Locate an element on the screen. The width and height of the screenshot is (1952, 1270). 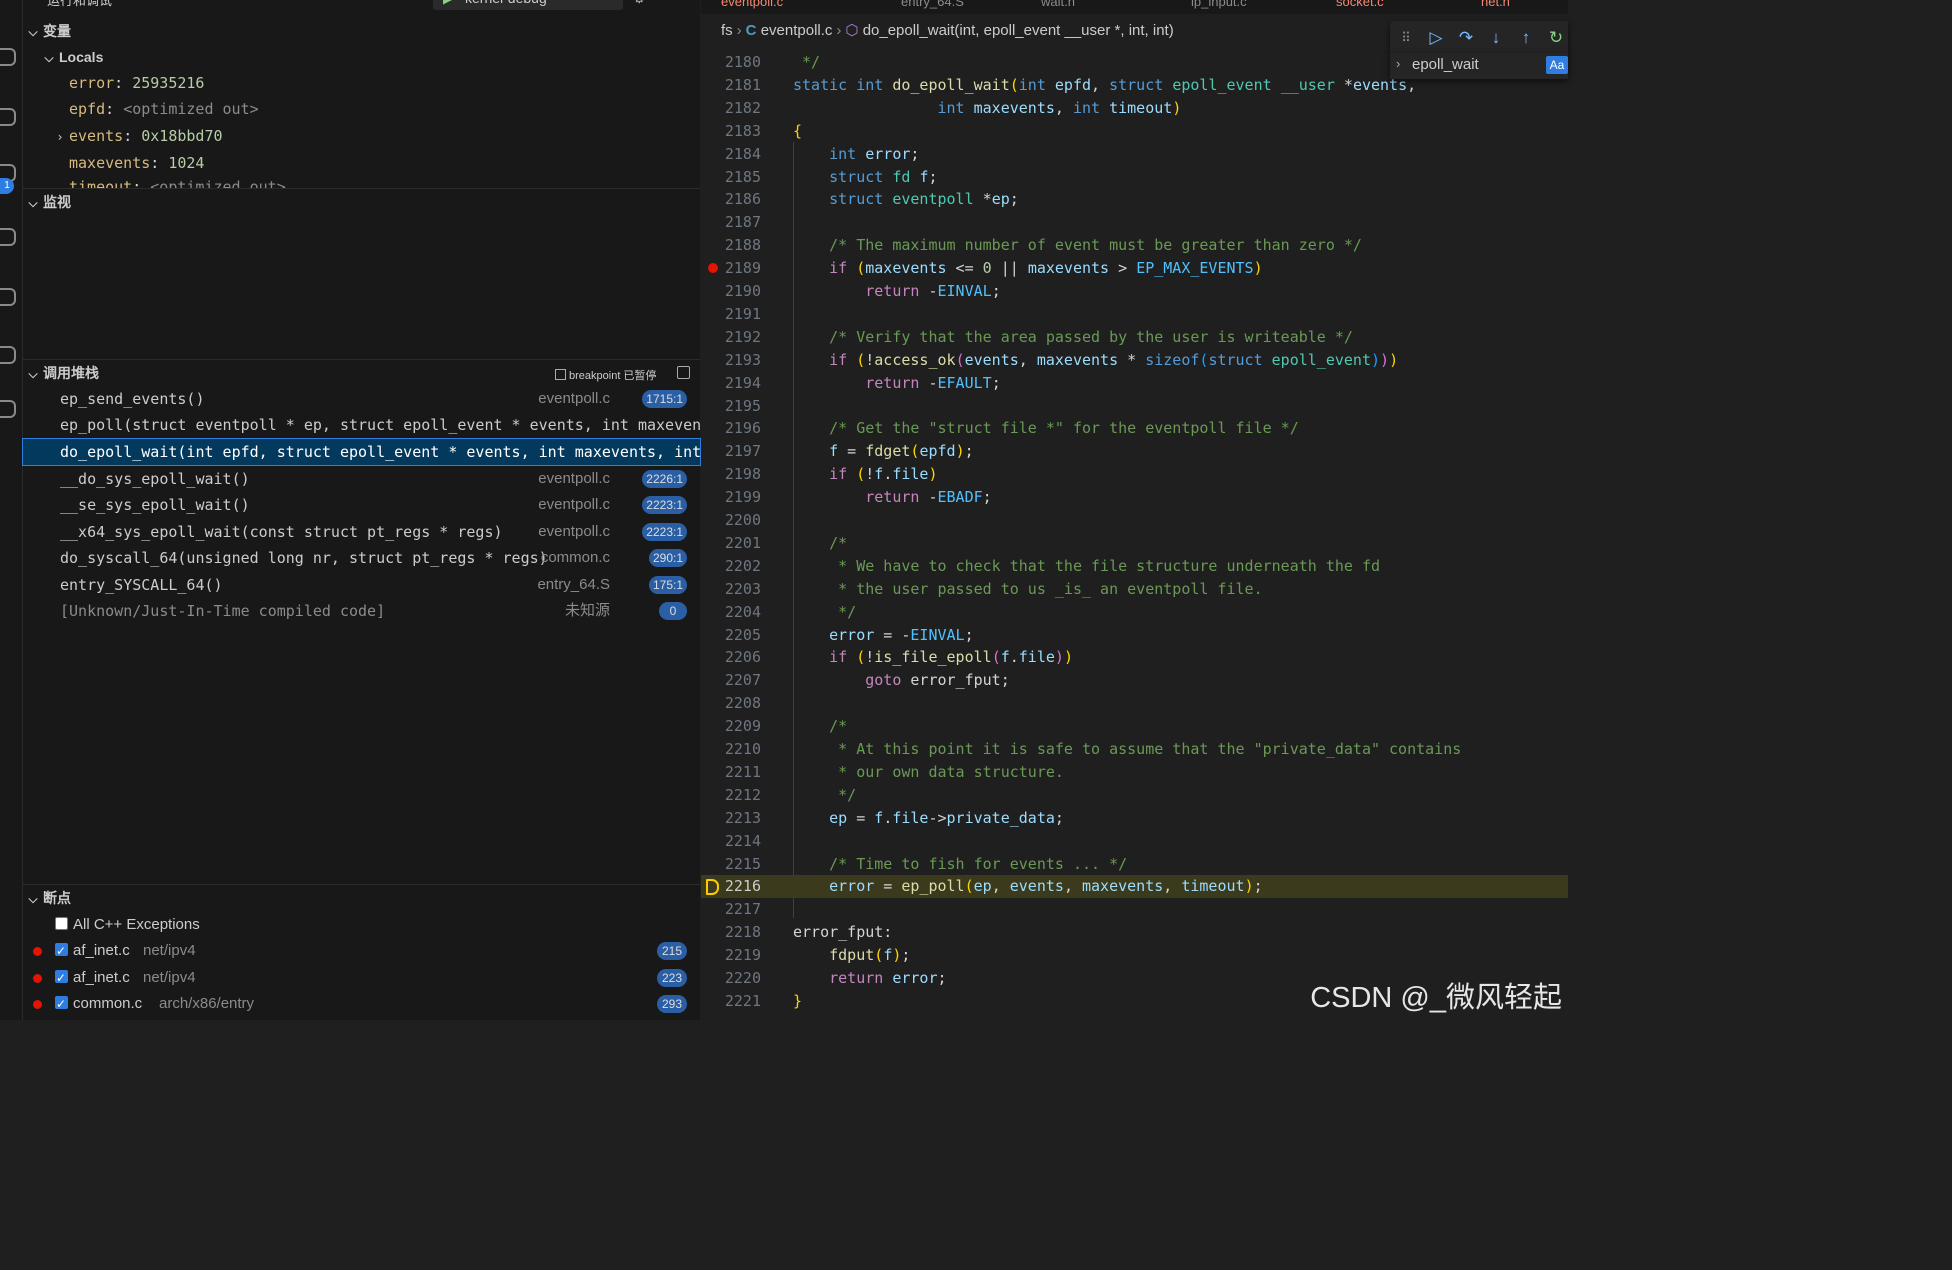
line-number: 2201 is located at coordinates (731, 543).